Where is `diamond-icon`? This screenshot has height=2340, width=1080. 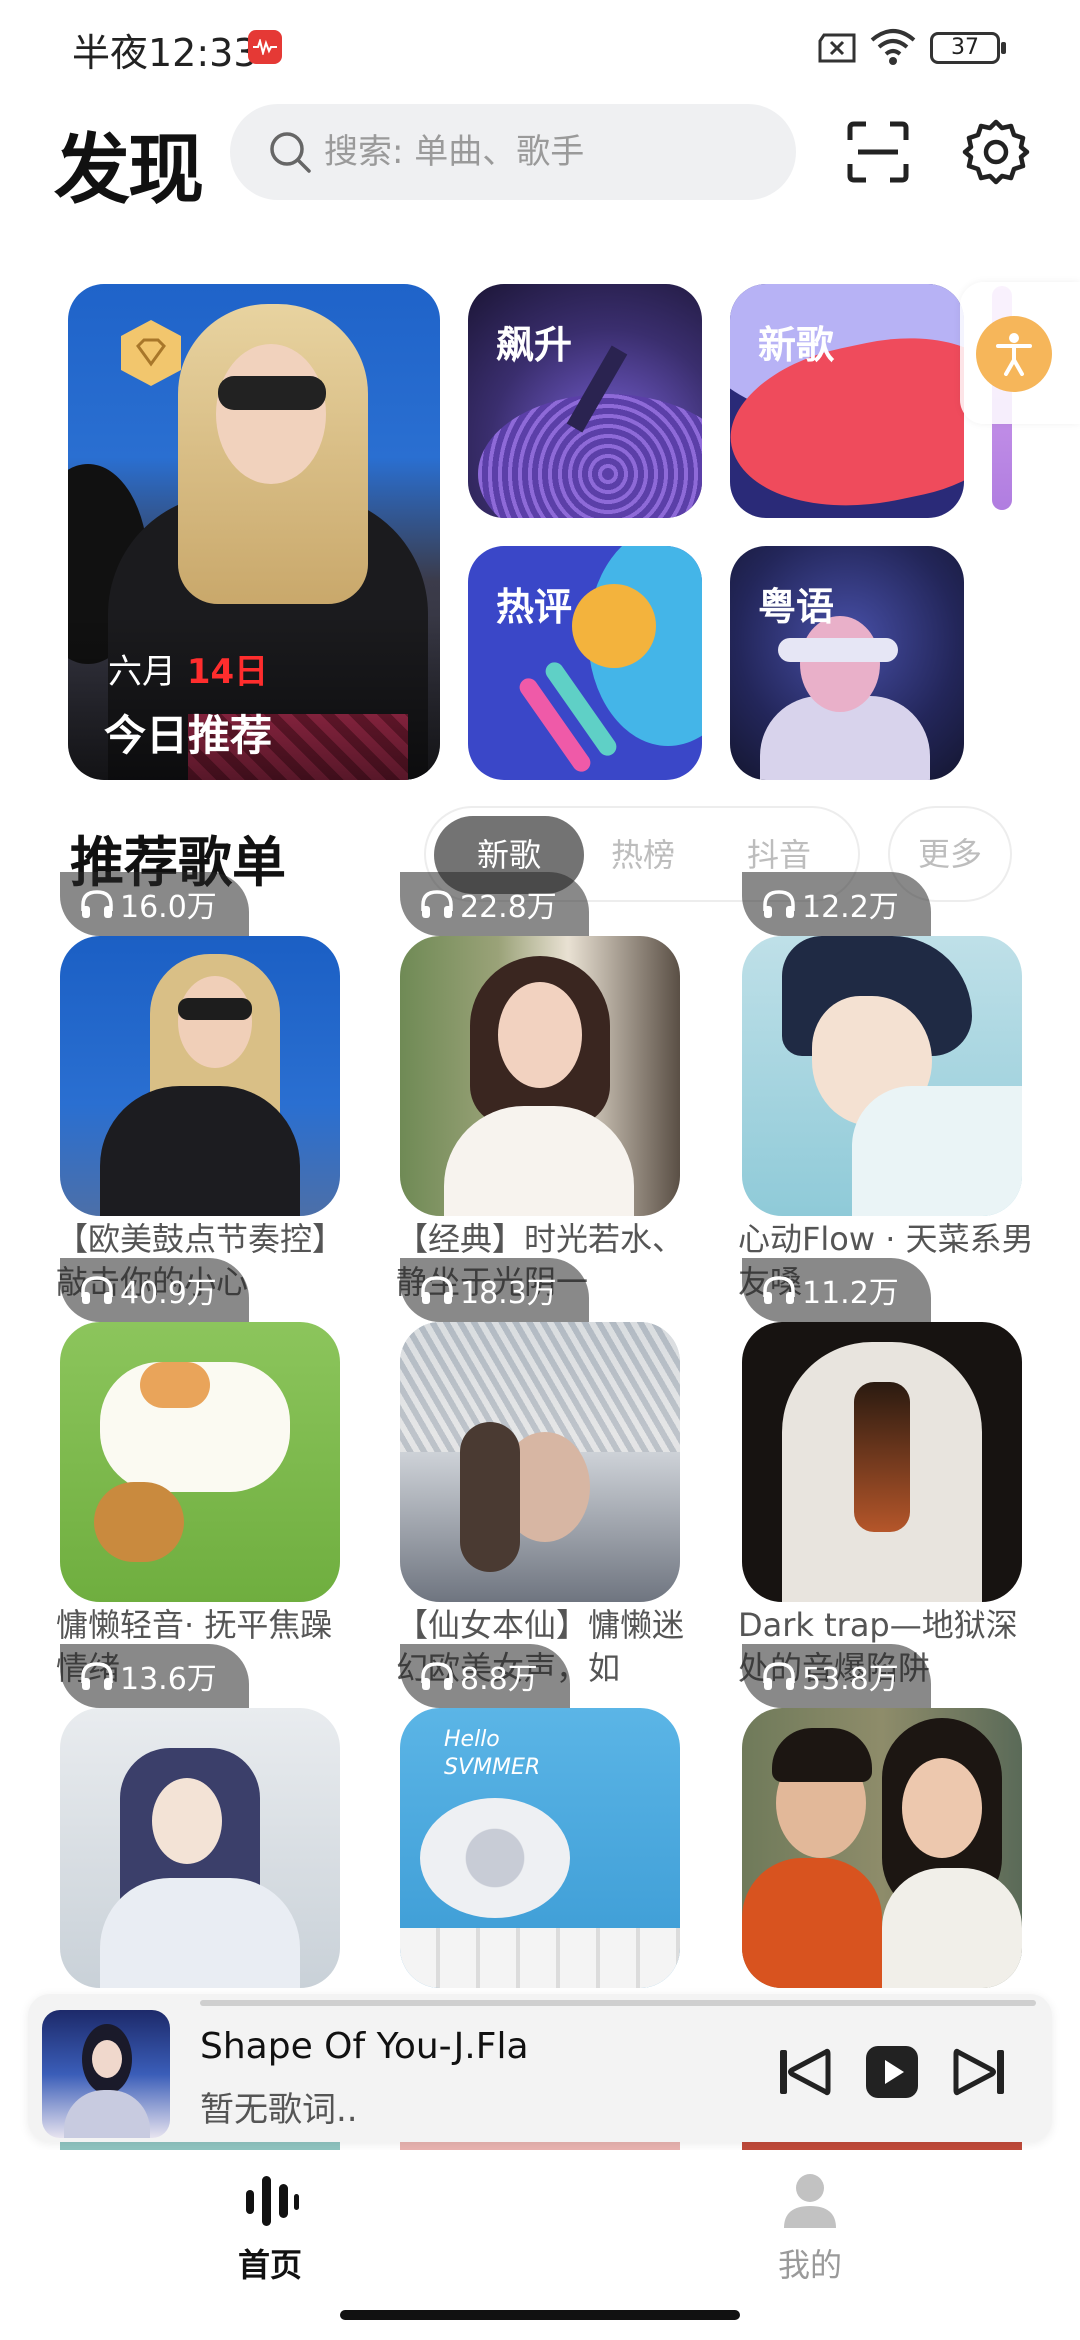 diamond-icon is located at coordinates (151, 353).